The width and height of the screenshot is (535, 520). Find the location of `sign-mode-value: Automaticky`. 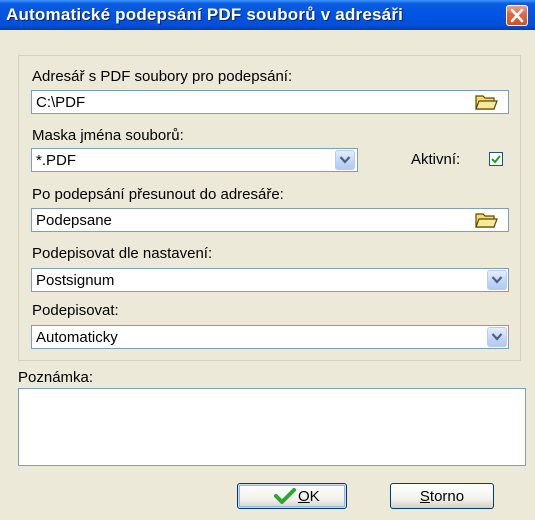

sign-mode-value: Automaticky is located at coordinates (77, 337).